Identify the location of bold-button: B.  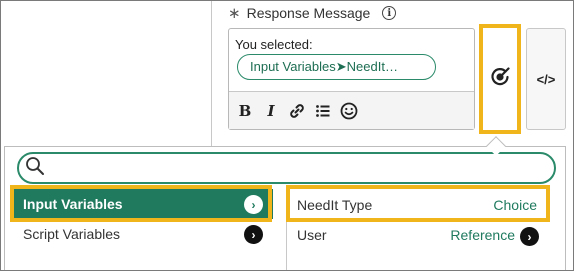
(245, 111).